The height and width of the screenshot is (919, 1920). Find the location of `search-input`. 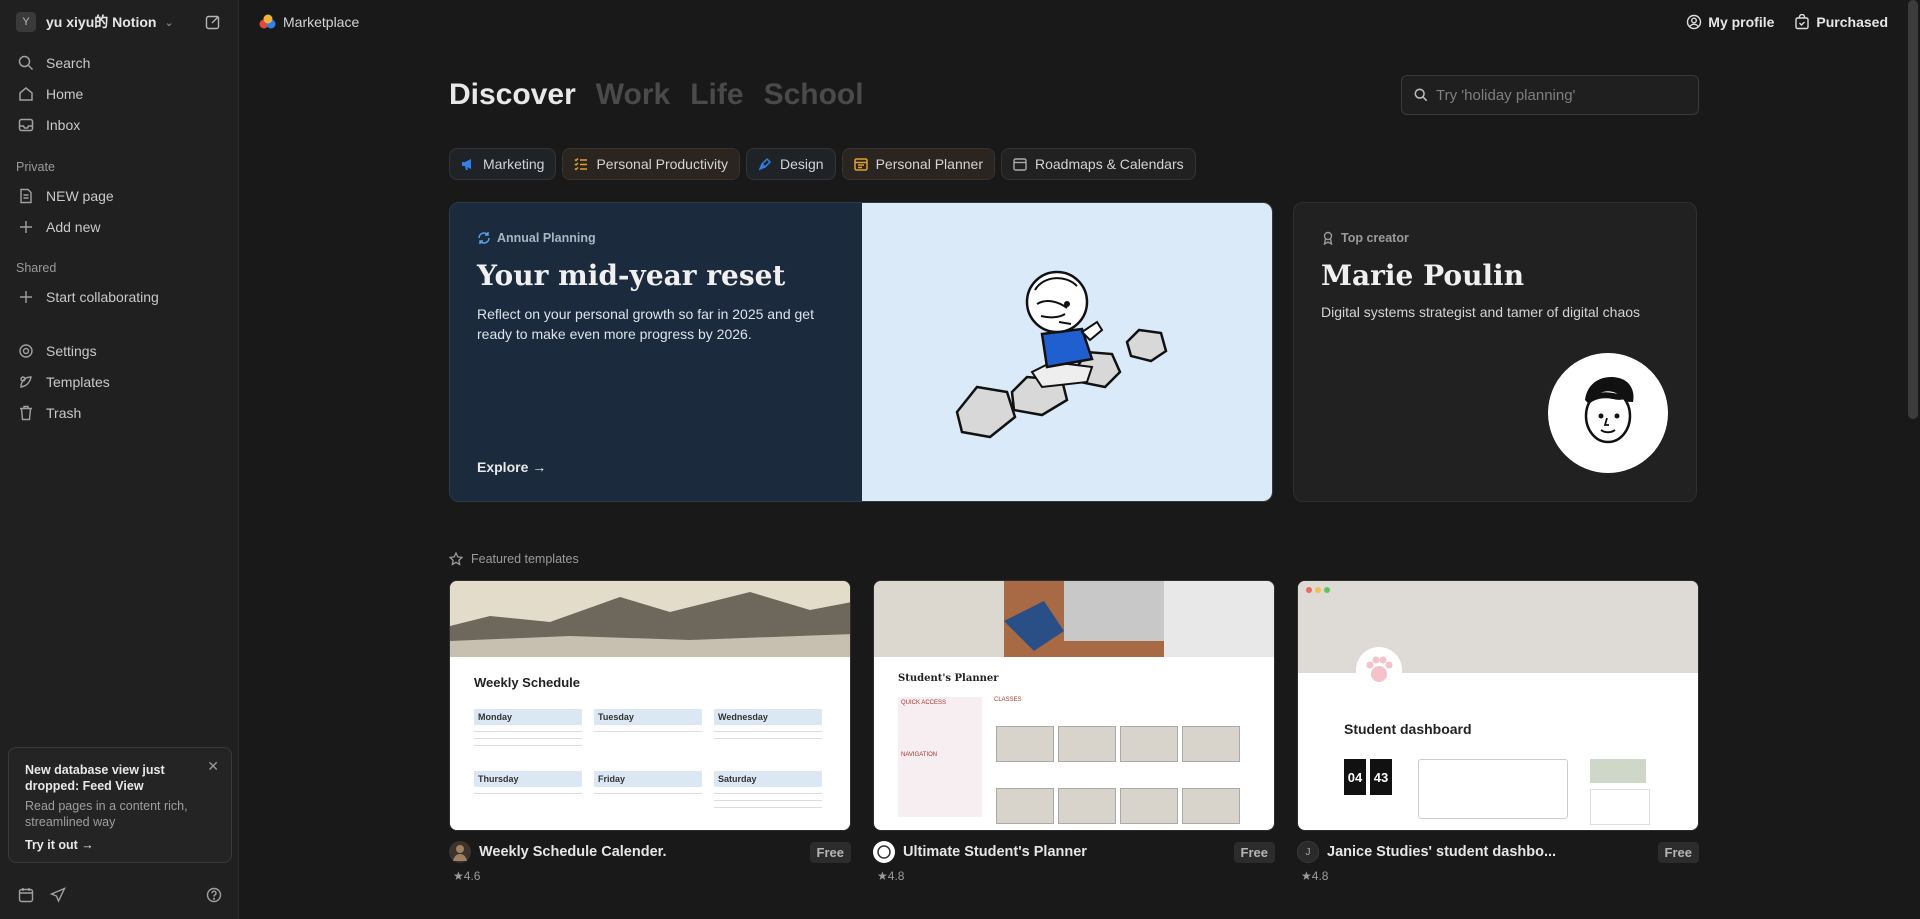

search-input is located at coordinates (1556, 95).